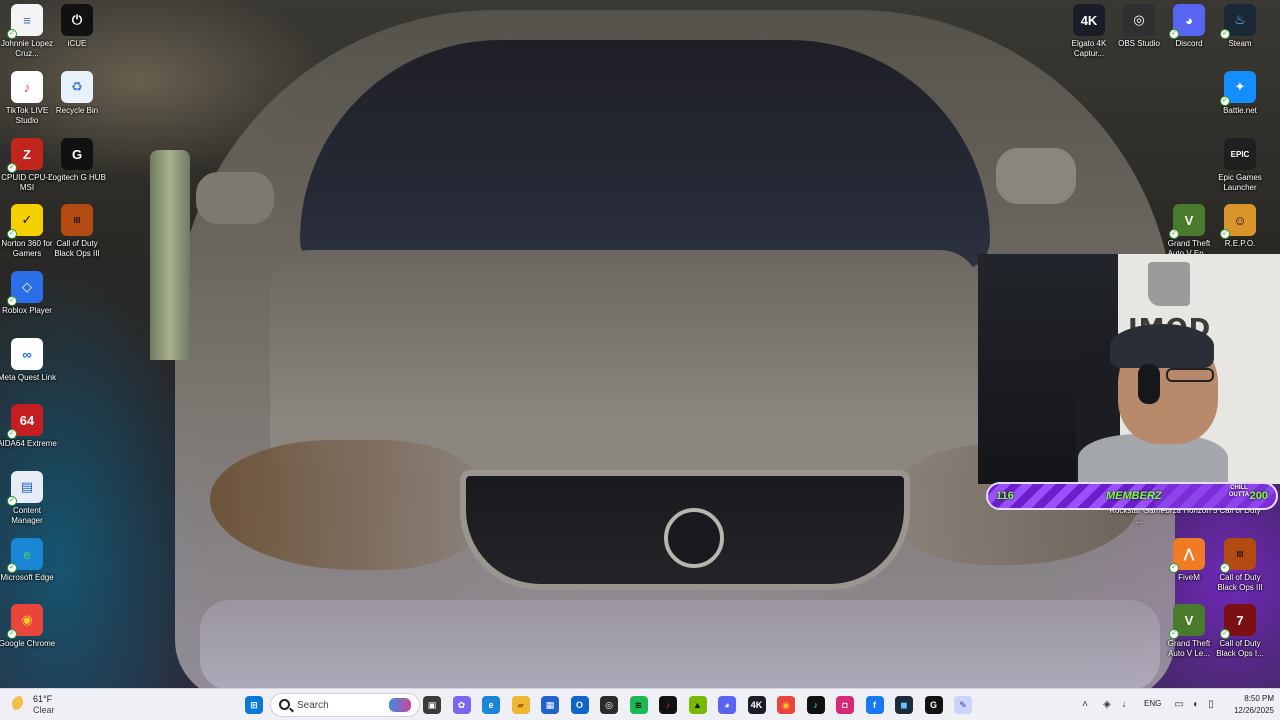 The height and width of the screenshot is (720, 1280). What do you see at coordinates (28, 377) in the screenshot?
I see `desktop-icon-label: Meta Quest Link` at bounding box center [28, 377].